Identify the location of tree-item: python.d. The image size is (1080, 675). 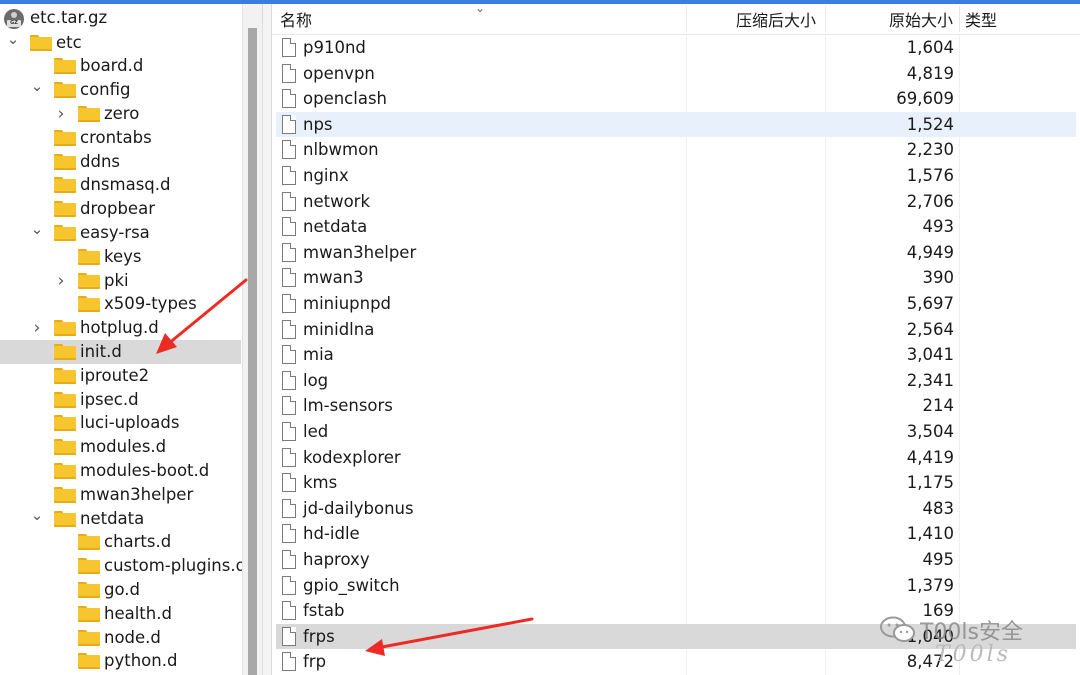
(120, 661).